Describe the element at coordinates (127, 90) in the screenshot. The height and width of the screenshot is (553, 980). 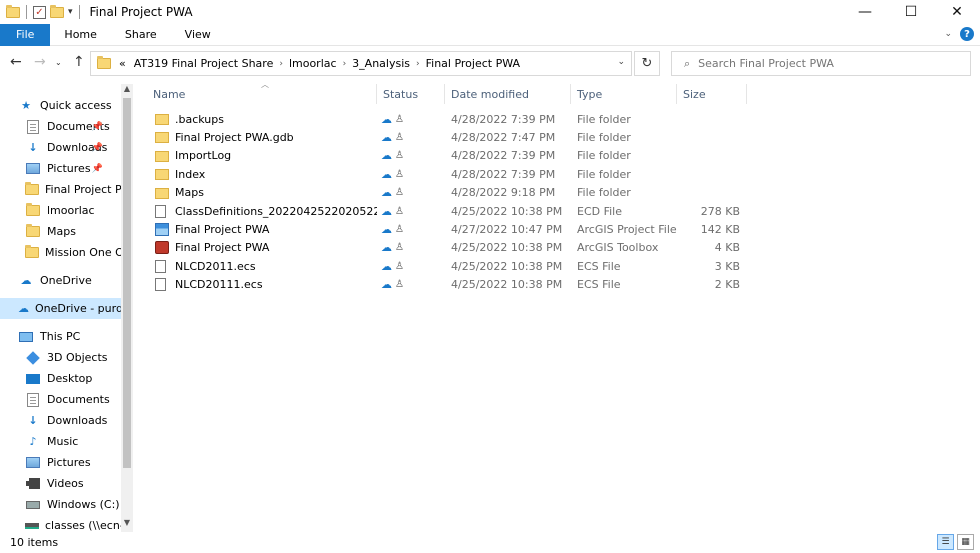
I see `scroll-up-icon: ▲` at that location.